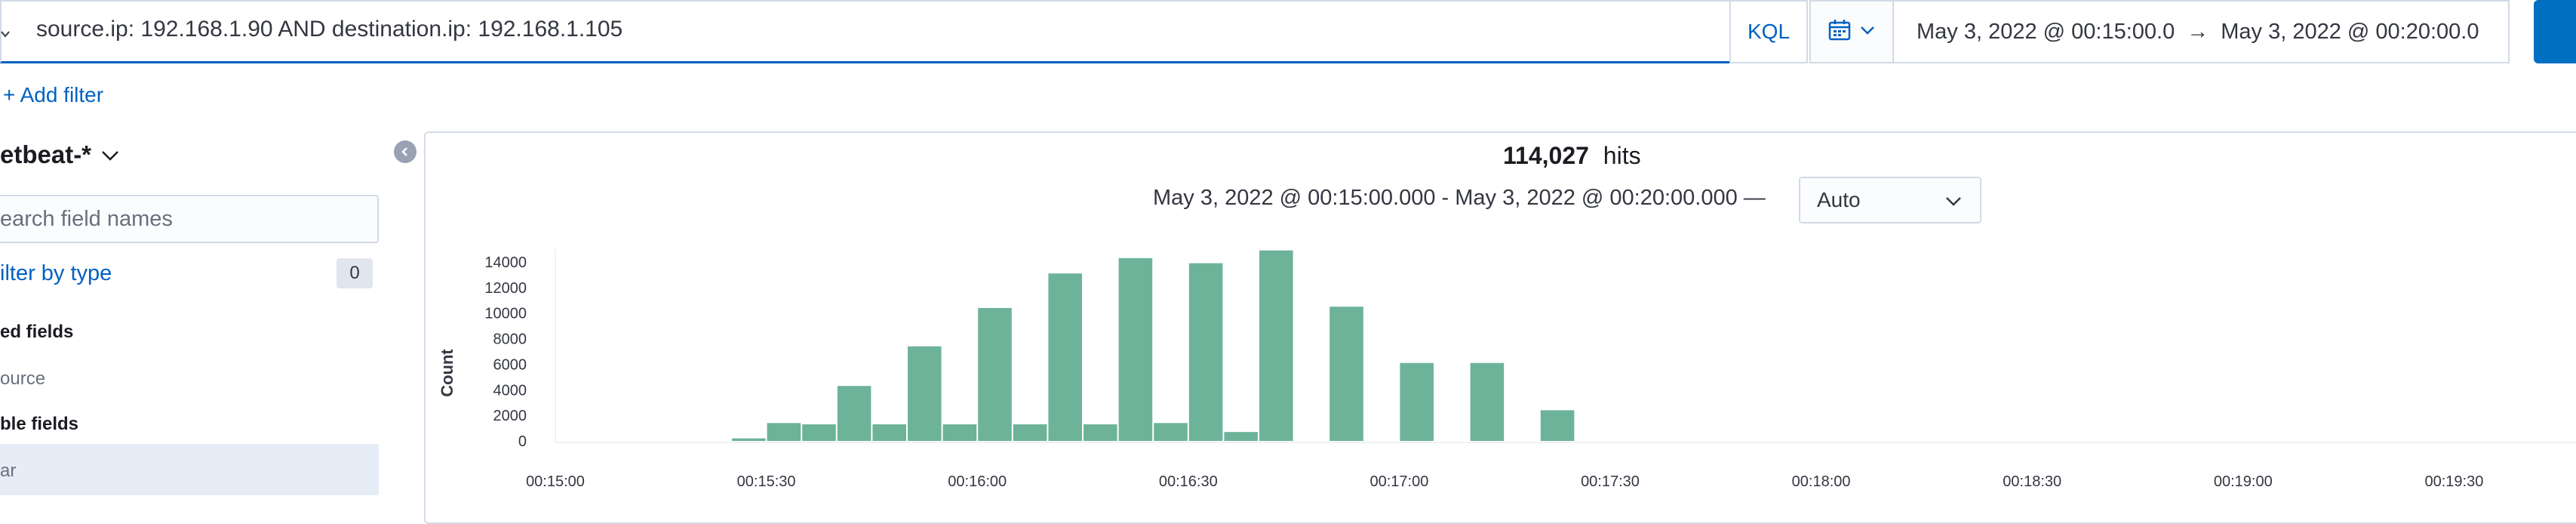 The image size is (2576, 524). I want to click on y-tick-label: 10000, so click(505, 314).